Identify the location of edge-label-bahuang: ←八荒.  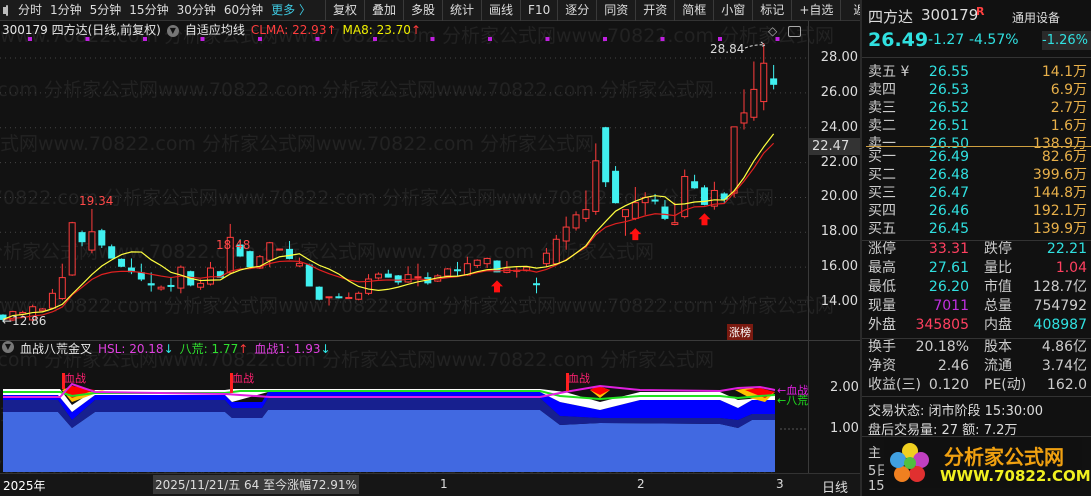
(793, 400).